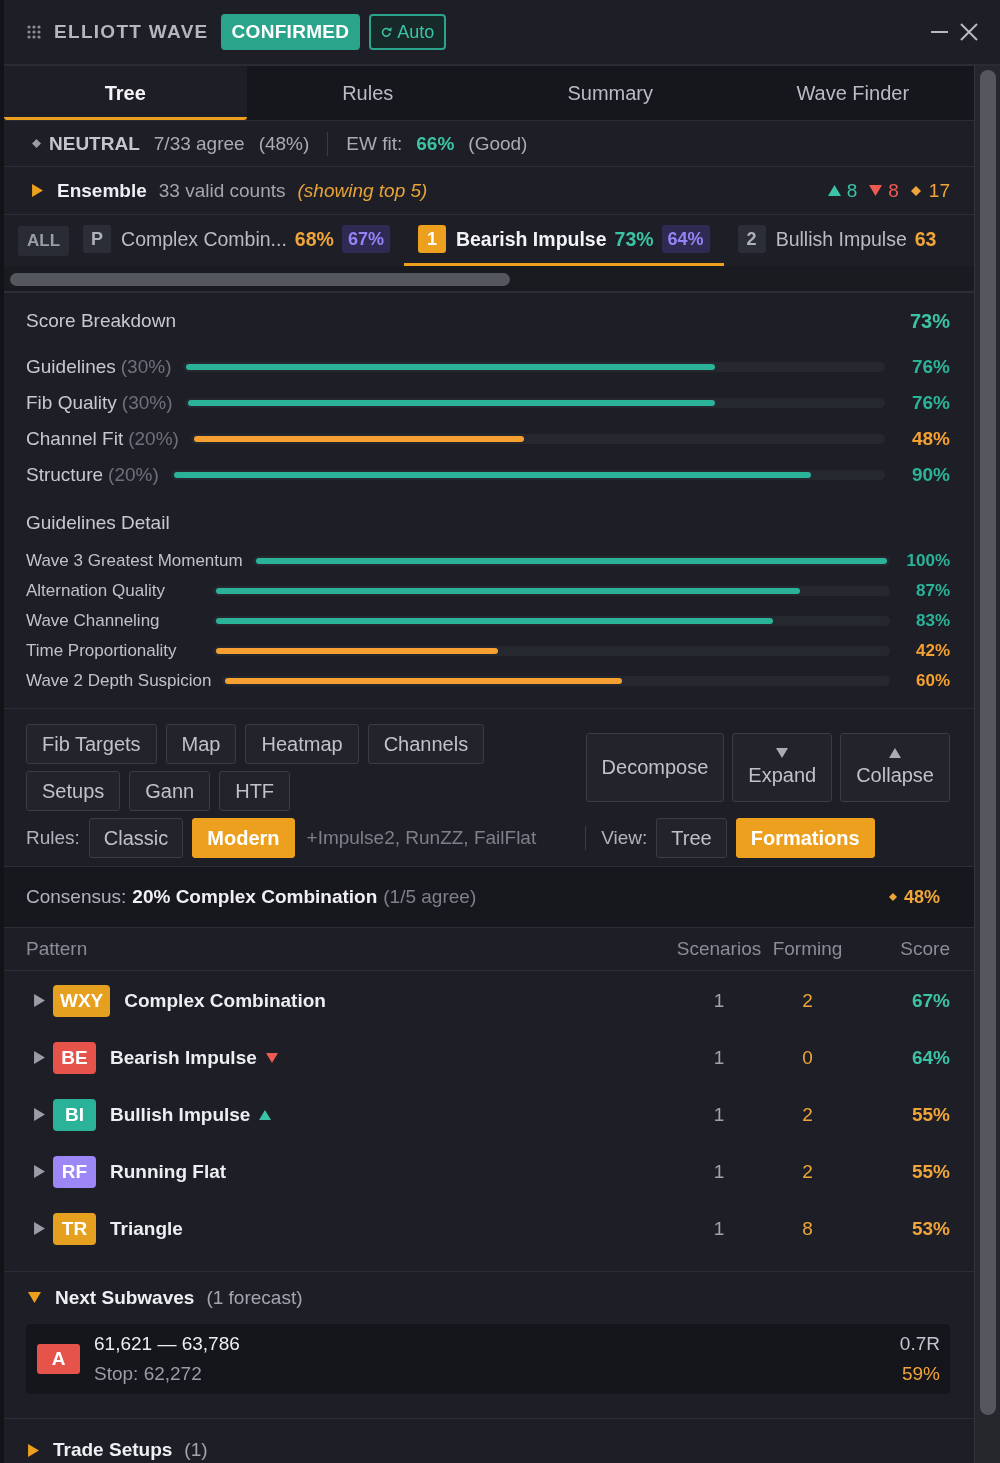 Image resolution: width=1000 pixels, height=1463 pixels. Describe the element at coordinates (302, 744) in the screenshot. I see `tool-button: Heatmap` at that location.